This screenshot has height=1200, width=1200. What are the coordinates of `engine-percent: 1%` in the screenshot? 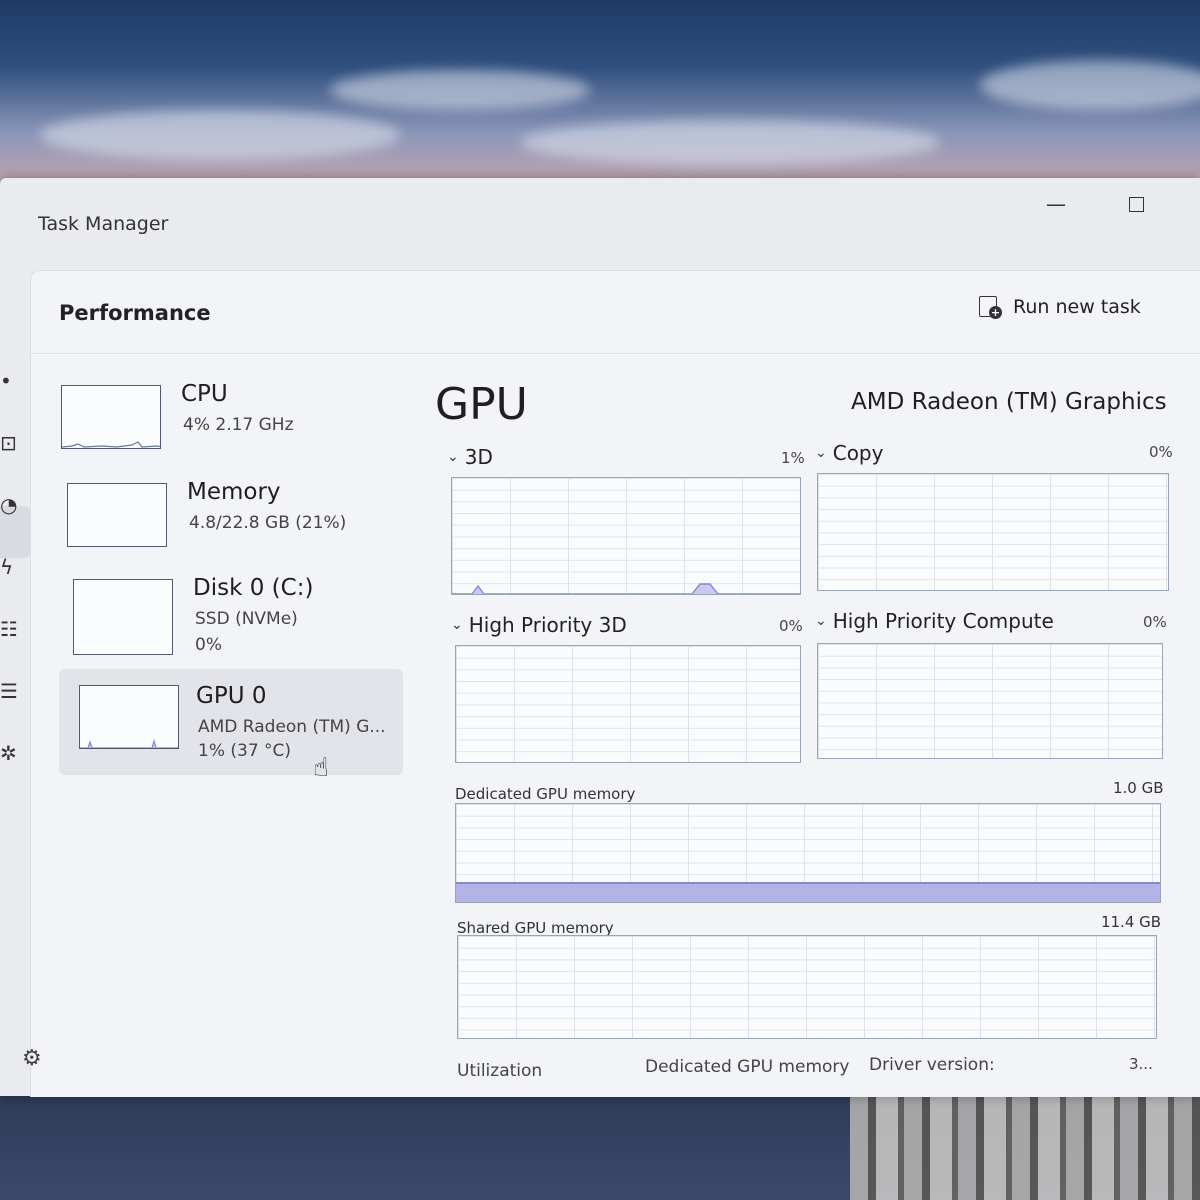 It's located at (793, 458).